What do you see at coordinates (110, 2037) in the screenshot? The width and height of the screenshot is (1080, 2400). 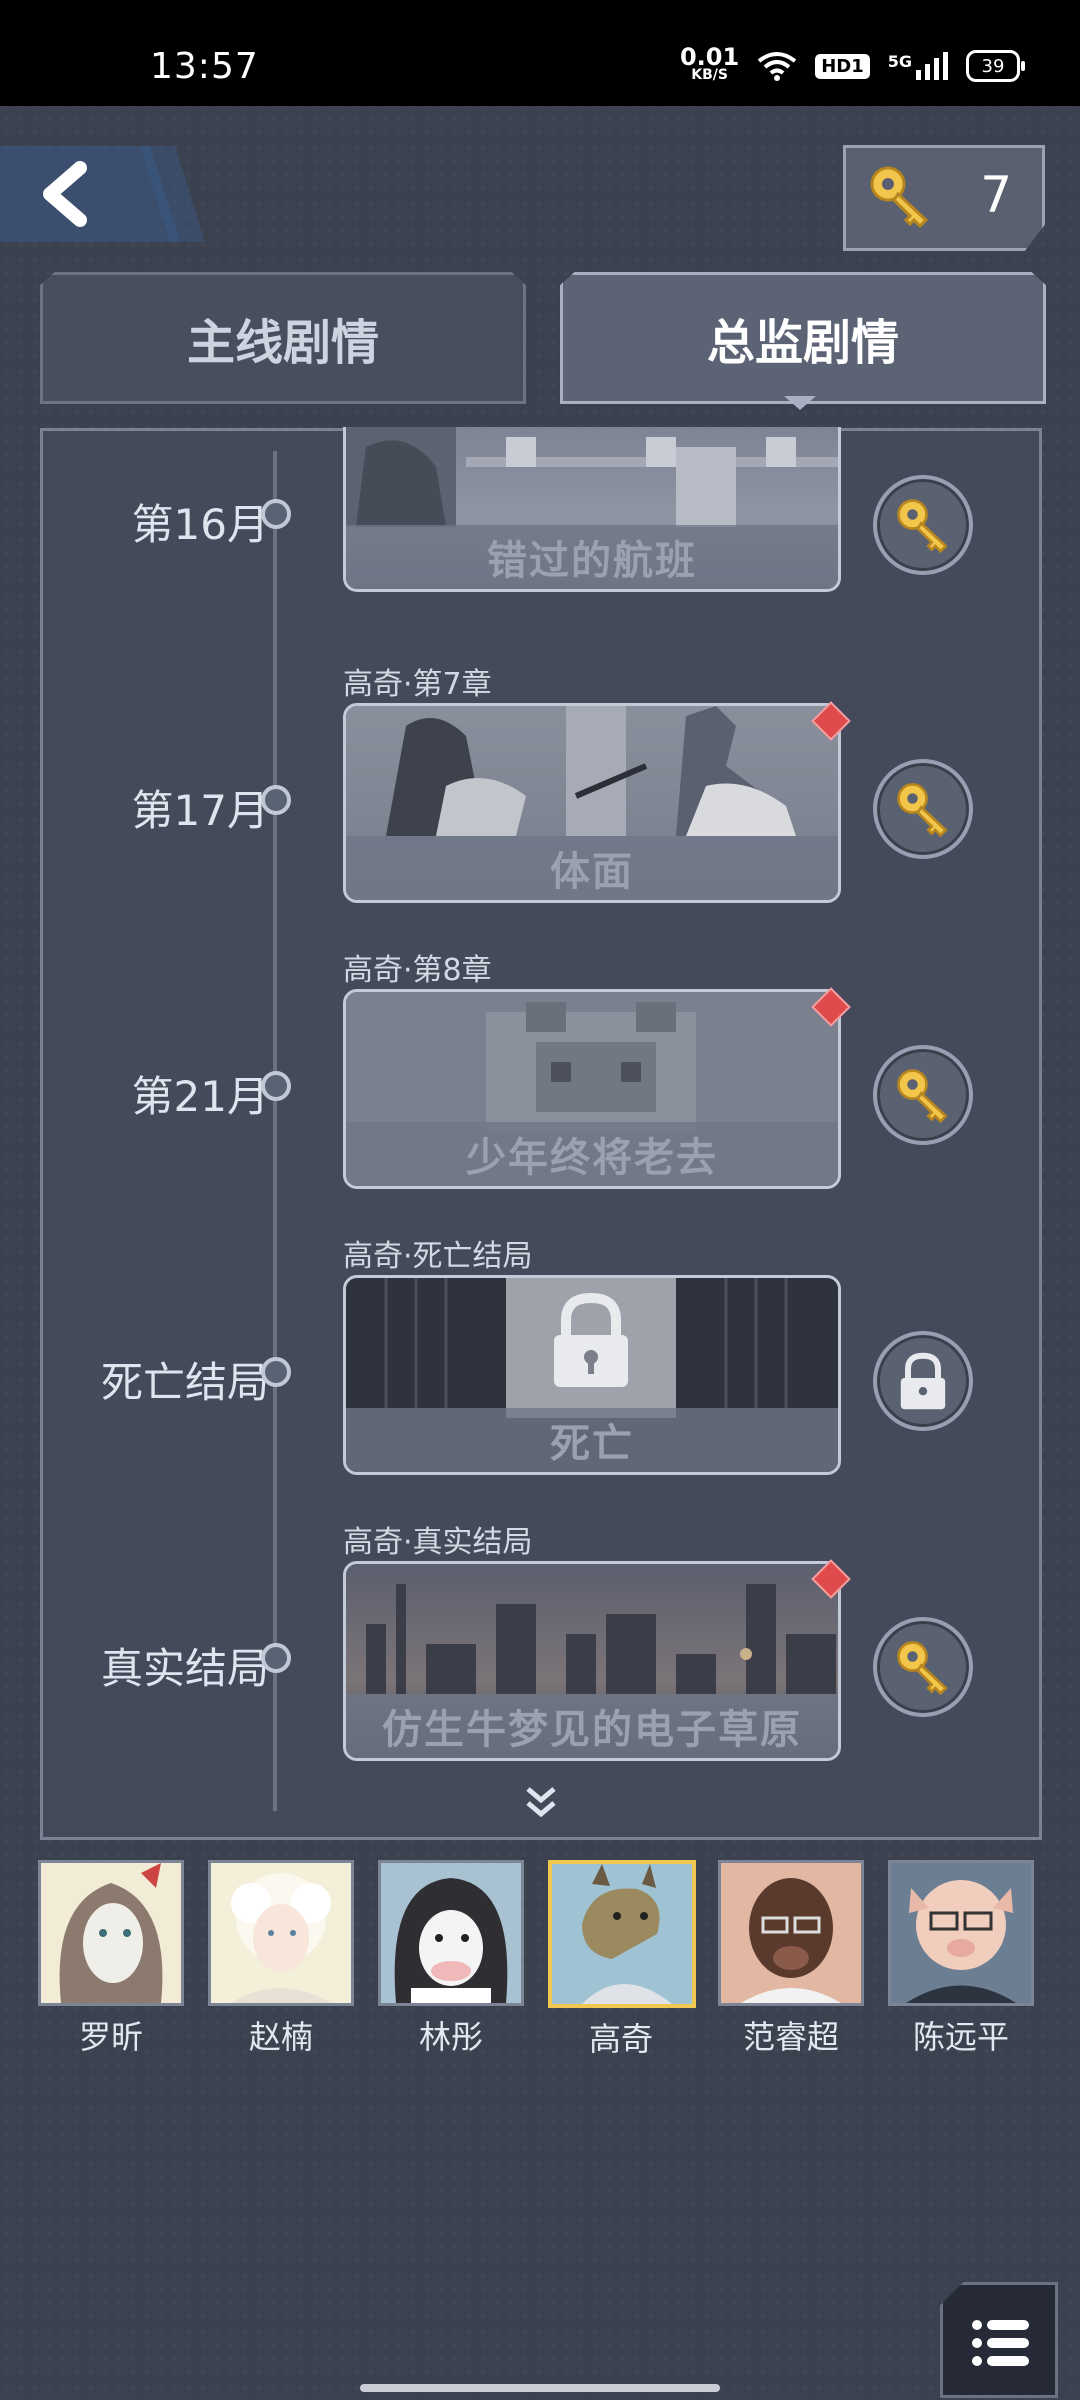 I see `character-name: 罗昕` at bounding box center [110, 2037].